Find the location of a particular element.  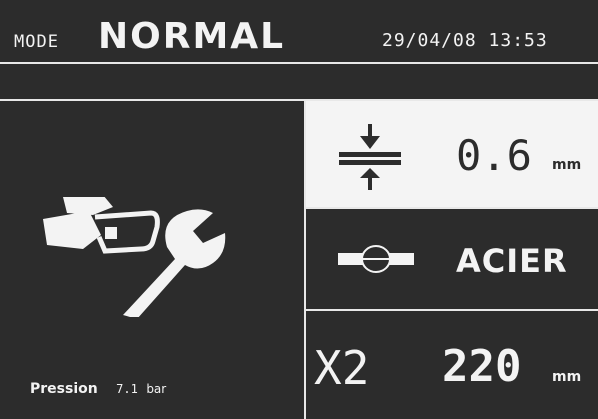

pressure-value: 7.1 is located at coordinates (127, 389).